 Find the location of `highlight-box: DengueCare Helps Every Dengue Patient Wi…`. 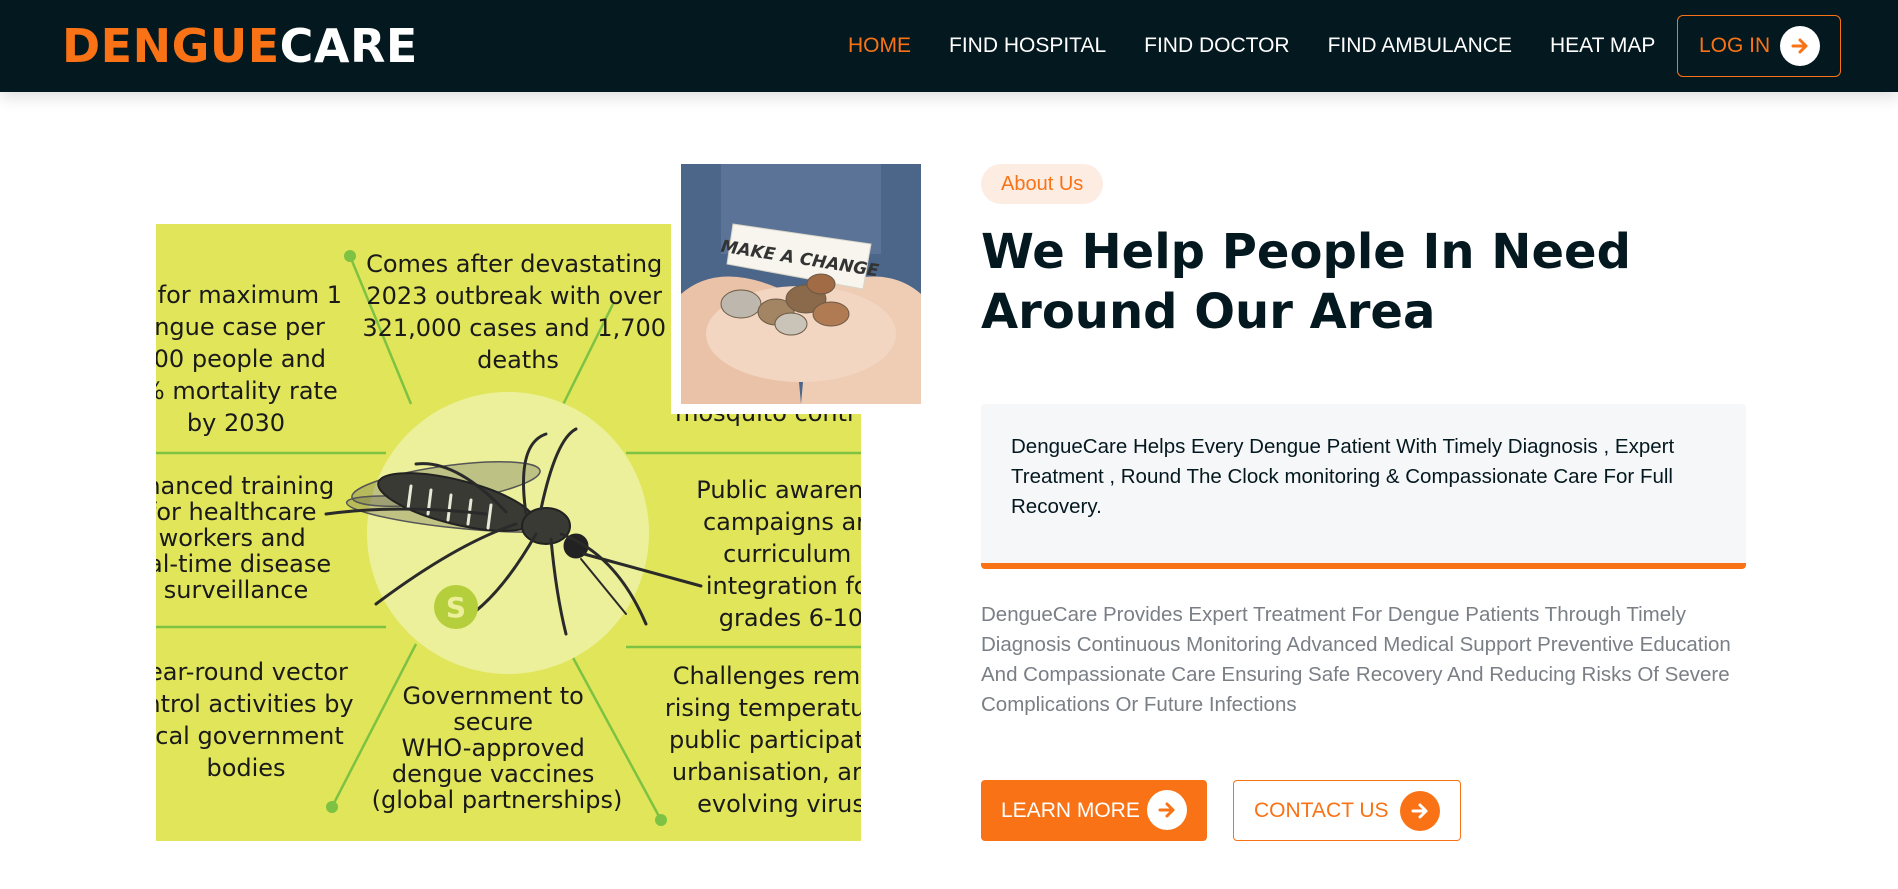

highlight-box: DengueCare Helps Every Dengue Patient Wi… is located at coordinates (1363, 486).